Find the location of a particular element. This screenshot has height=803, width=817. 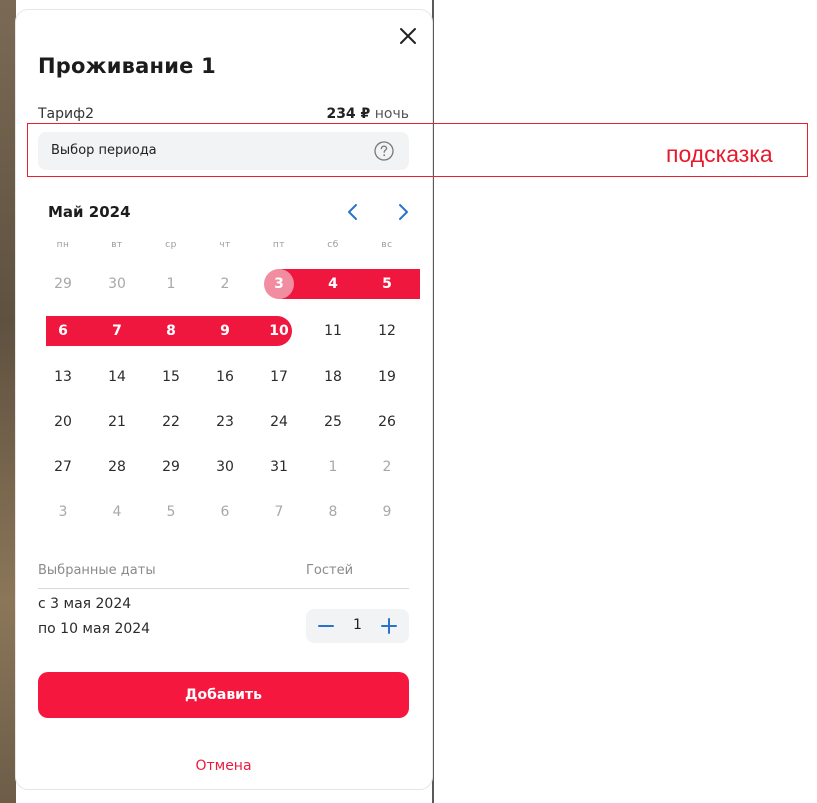

calendar-day: 18 is located at coordinates (333, 377).